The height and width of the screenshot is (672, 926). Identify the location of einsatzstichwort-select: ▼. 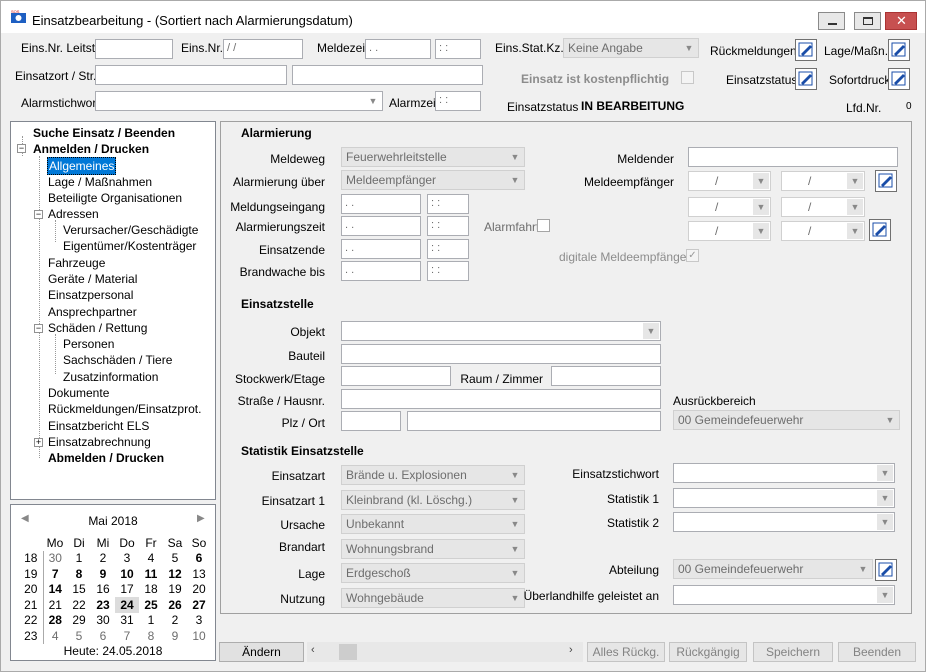
(784, 473).